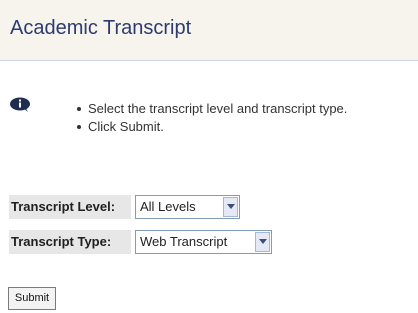 This screenshot has height=313, width=418. I want to click on submit-button: Submit, so click(32, 298).